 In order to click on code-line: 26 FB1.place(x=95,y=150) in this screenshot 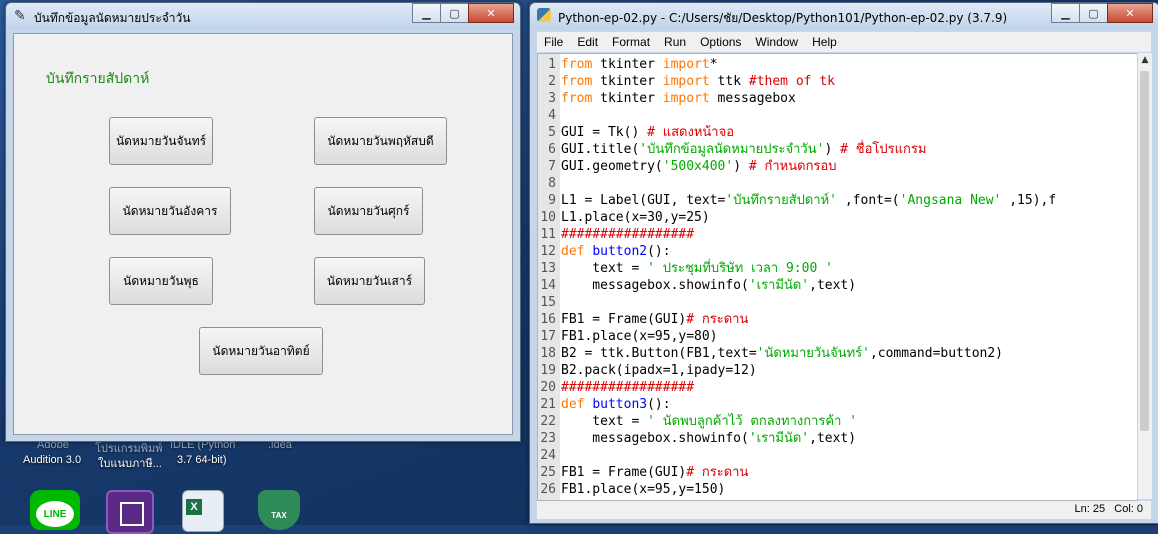, I will do `click(797, 489)`.